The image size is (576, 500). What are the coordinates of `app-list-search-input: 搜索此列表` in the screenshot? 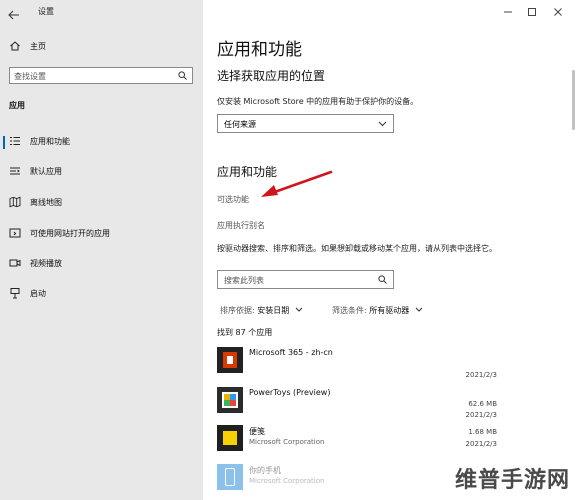 It's located at (305, 279).